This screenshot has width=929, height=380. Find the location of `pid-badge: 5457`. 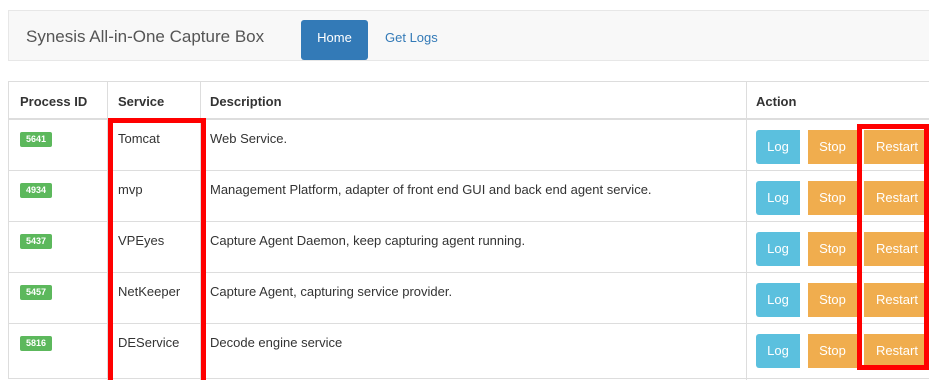

pid-badge: 5457 is located at coordinates (36, 292).